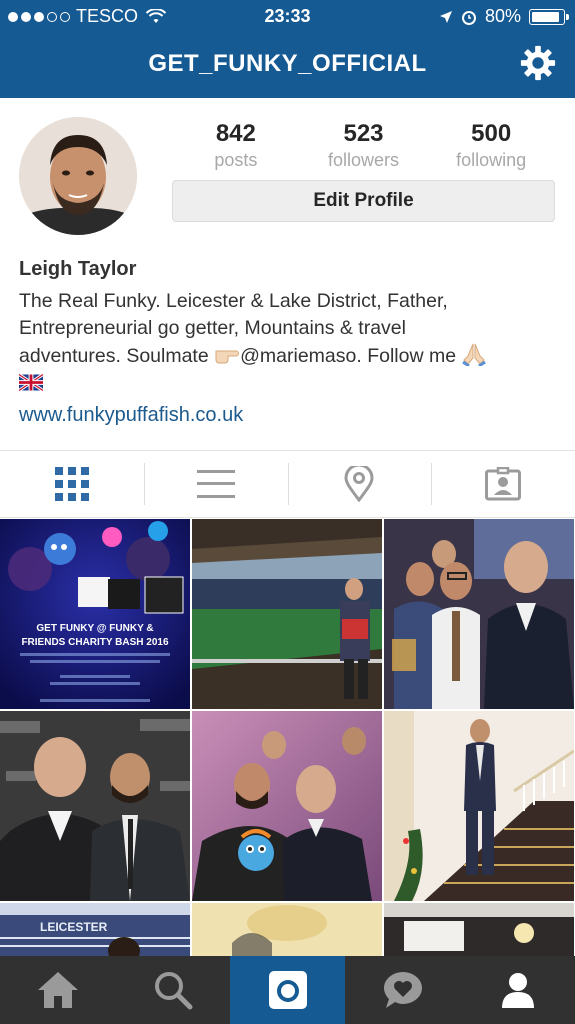  Describe the element at coordinates (236, 160) in the screenshot. I see `posts-label: posts` at that location.